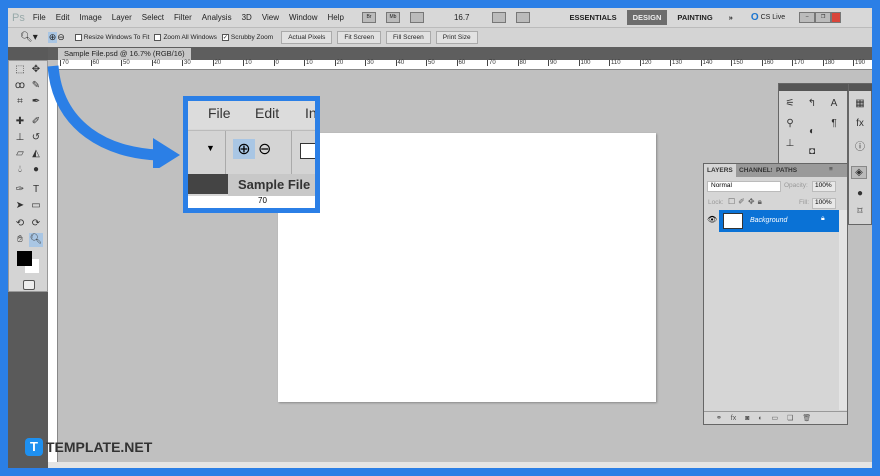  I want to click on shape-tool-icon: ▭, so click(36, 206).